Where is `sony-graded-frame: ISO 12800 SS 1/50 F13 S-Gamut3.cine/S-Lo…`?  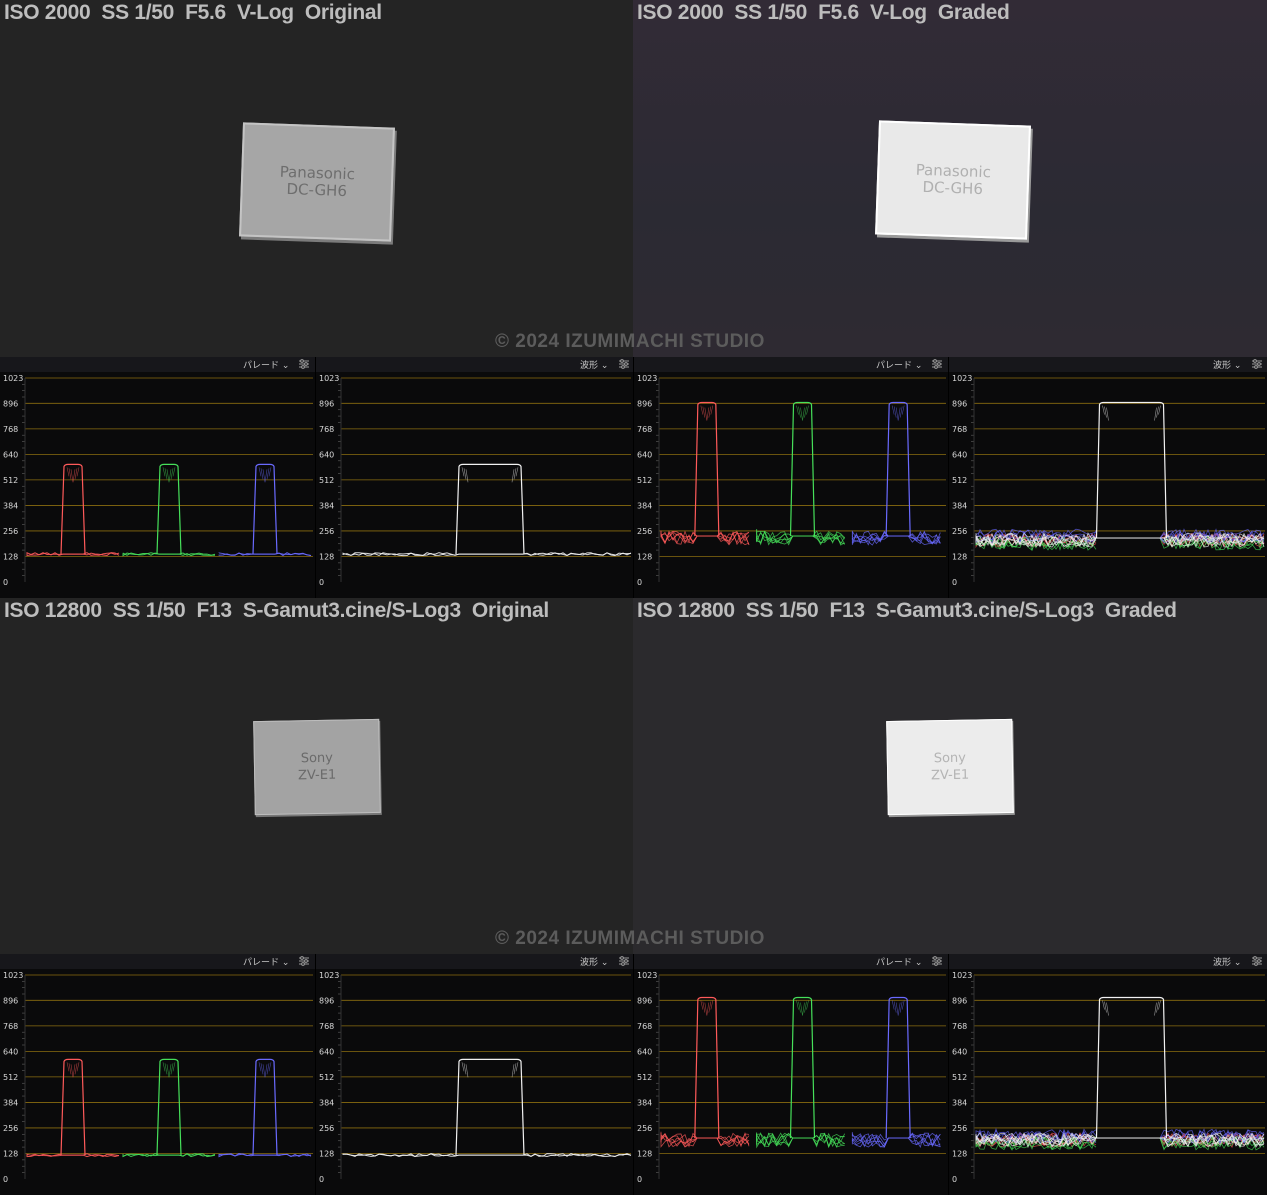
sony-graded-frame: ISO 12800 SS 1/50 F13 S-Gamut3.cine/S-Lo… is located at coordinates (950, 776).